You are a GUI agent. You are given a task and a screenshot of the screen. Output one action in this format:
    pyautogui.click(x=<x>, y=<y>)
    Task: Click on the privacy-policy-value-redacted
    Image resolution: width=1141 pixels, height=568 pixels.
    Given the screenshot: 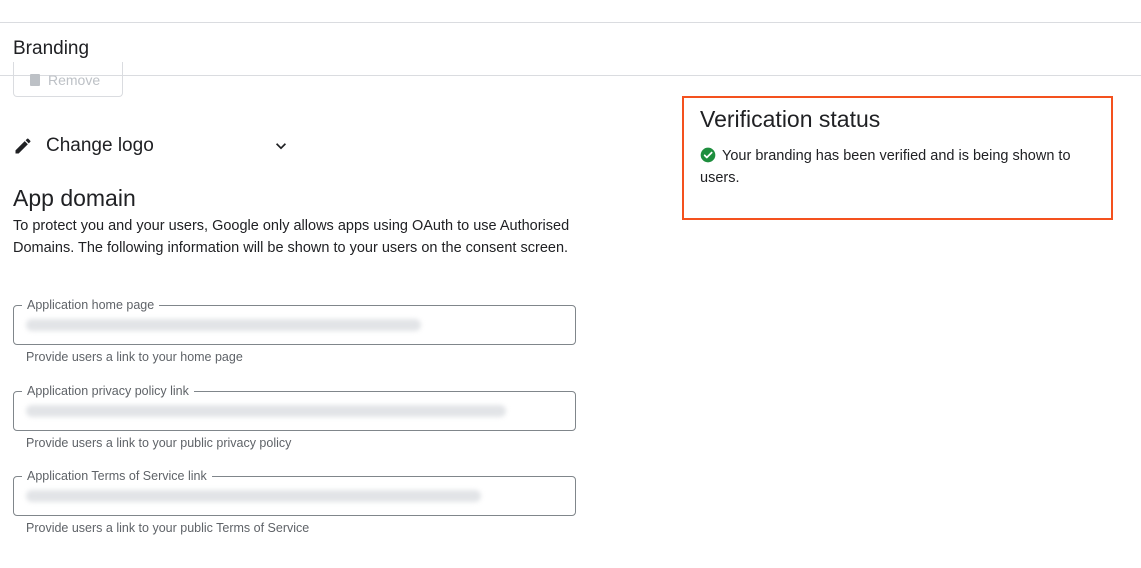 What is the action you would take?
    pyautogui.click(x=266, y=411)
    